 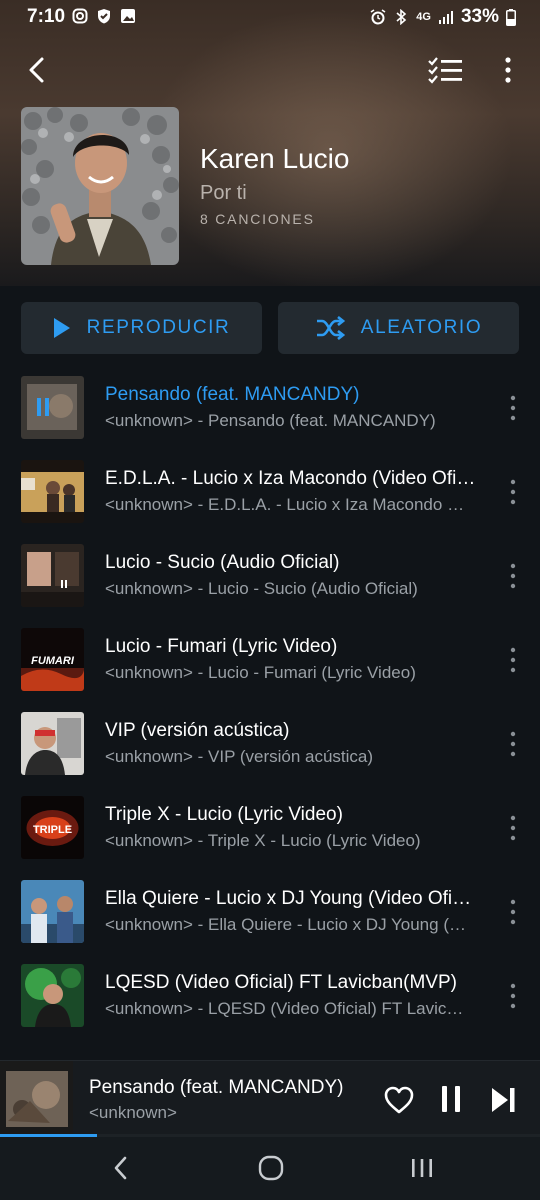 What do you see at coordinates (100, 186) in the screenshot?
I see `album-cover` at bounding box center [100, 186].